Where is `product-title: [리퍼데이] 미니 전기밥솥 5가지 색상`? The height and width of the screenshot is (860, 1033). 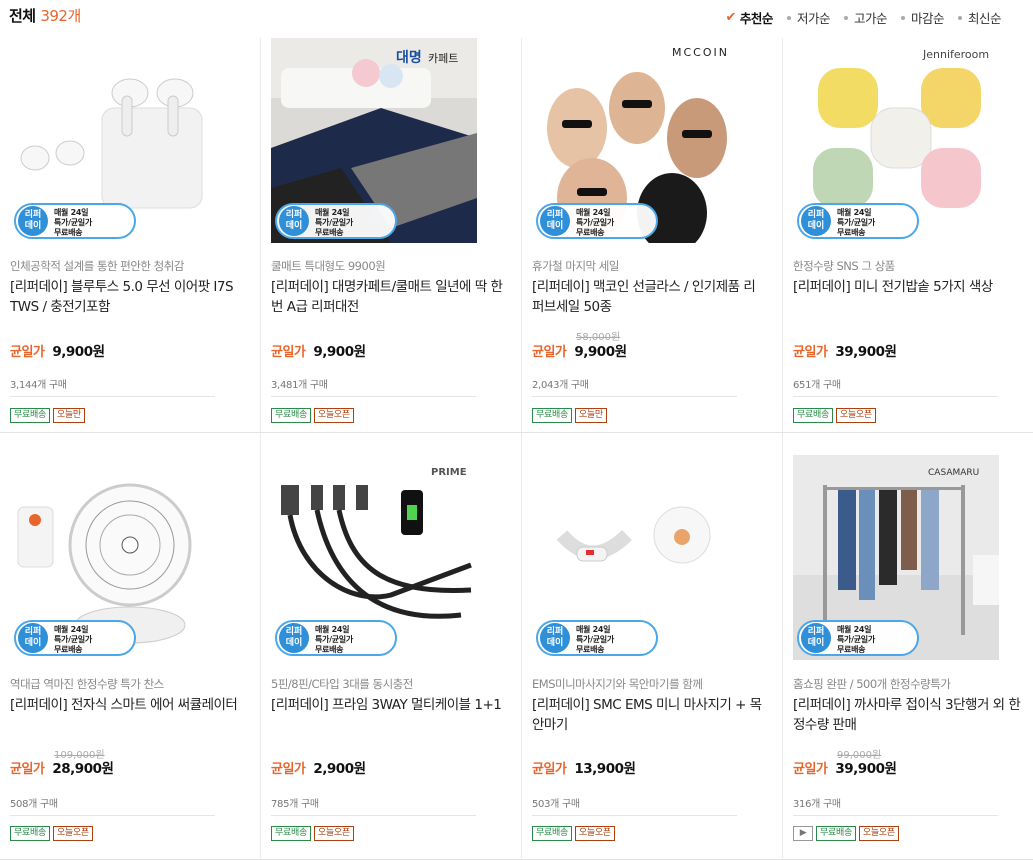
product-title: [리퍼데이] 미니 전기밥솥 5가지 색상 is located at coordinates (909, 287).